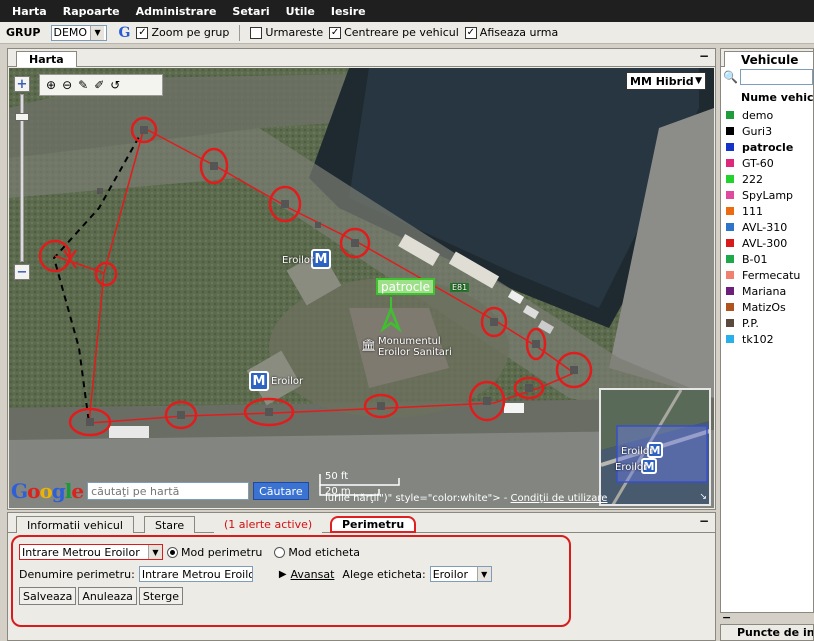  I want to click on vehicle-name: 222, so click(752, 179).